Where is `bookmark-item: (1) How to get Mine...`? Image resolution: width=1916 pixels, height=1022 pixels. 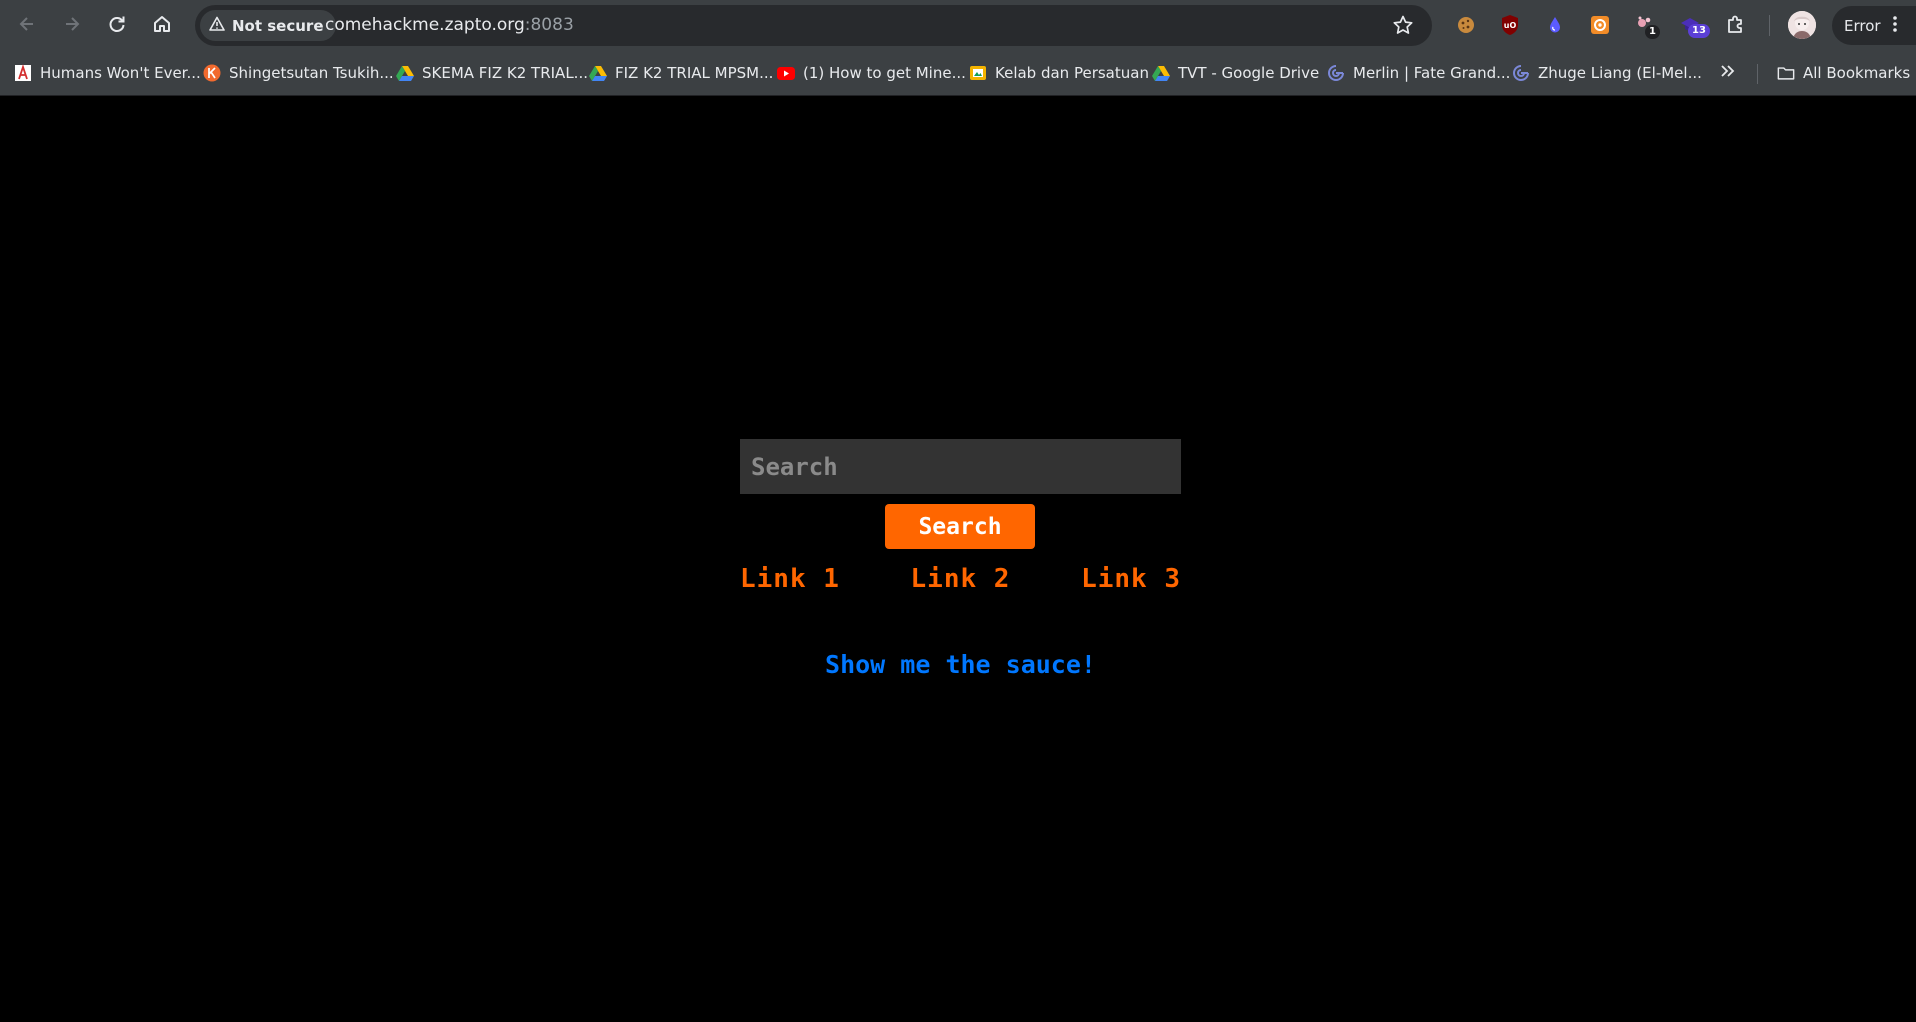
bookmark-item: (1) How to get Mine... is located at coordinates (871, 73).